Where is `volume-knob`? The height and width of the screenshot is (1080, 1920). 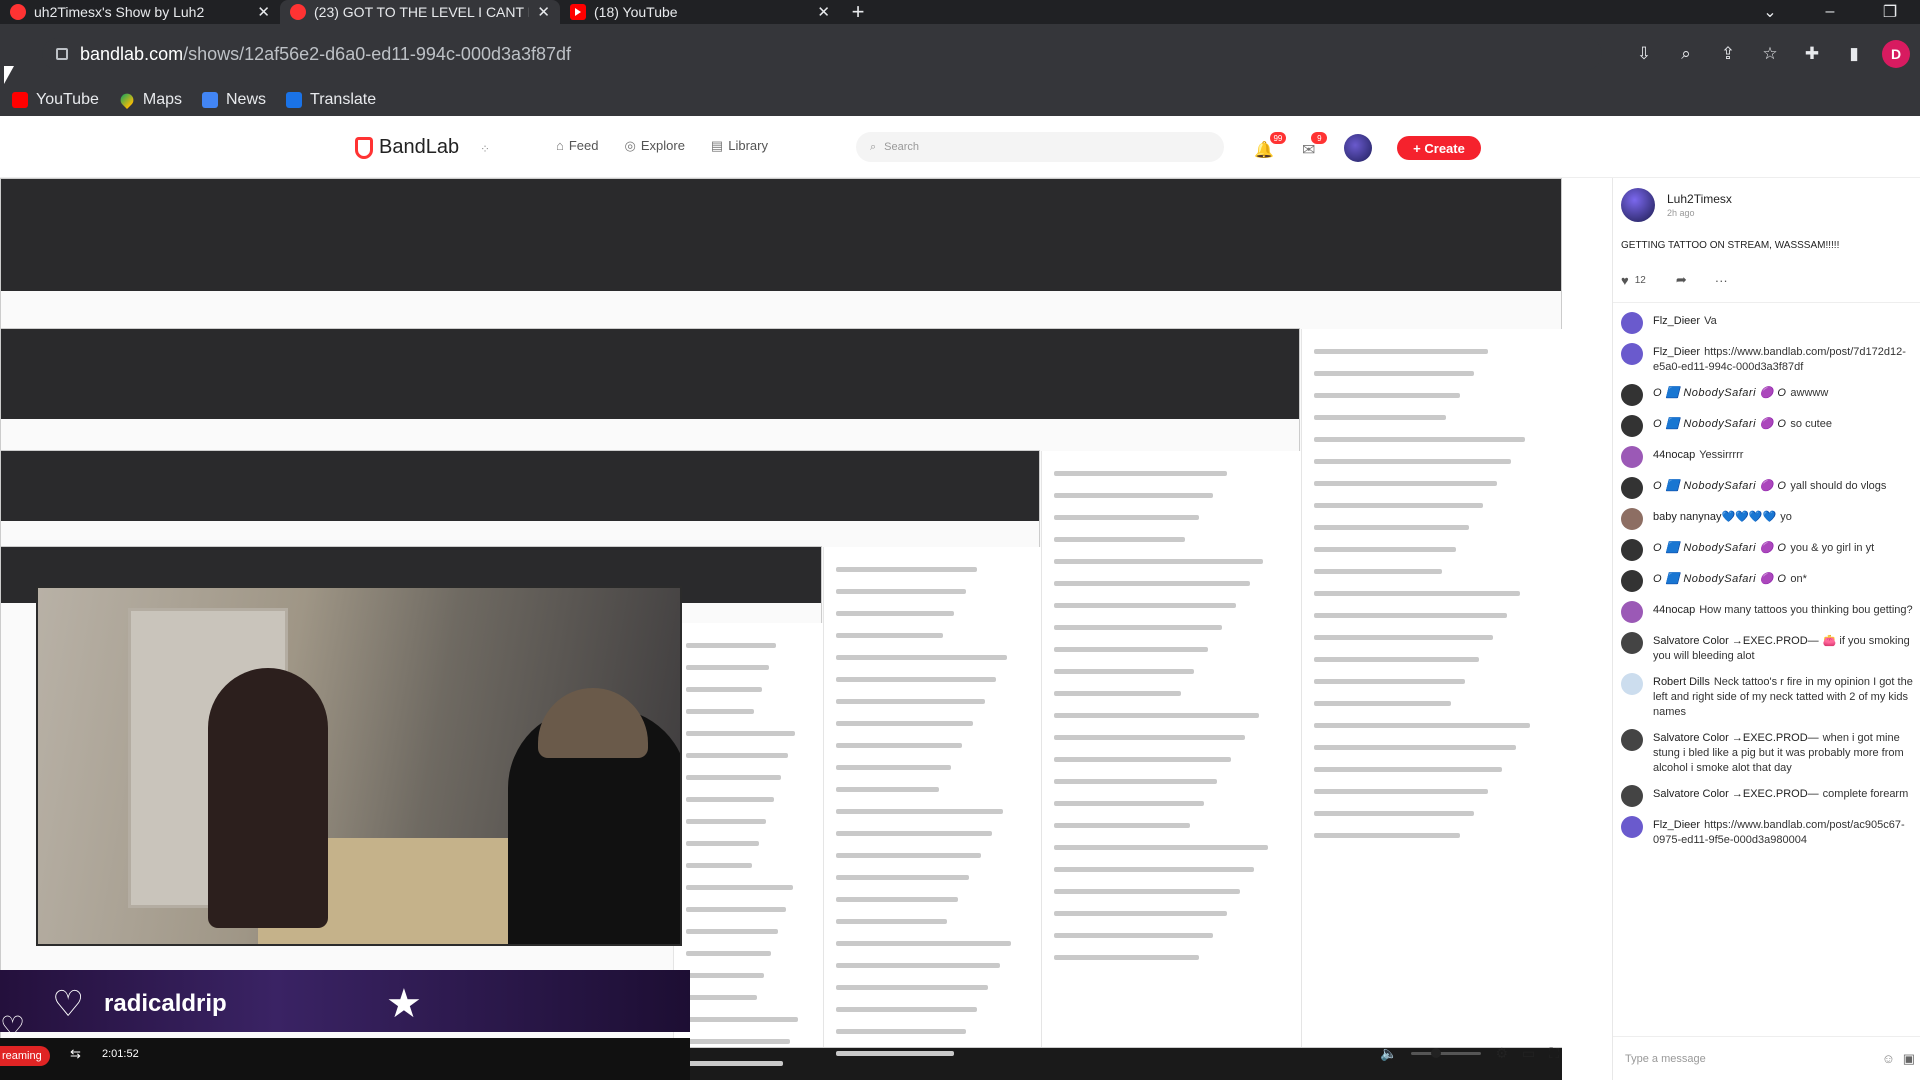 volume-knob is located at coordinates (1436, 1052).